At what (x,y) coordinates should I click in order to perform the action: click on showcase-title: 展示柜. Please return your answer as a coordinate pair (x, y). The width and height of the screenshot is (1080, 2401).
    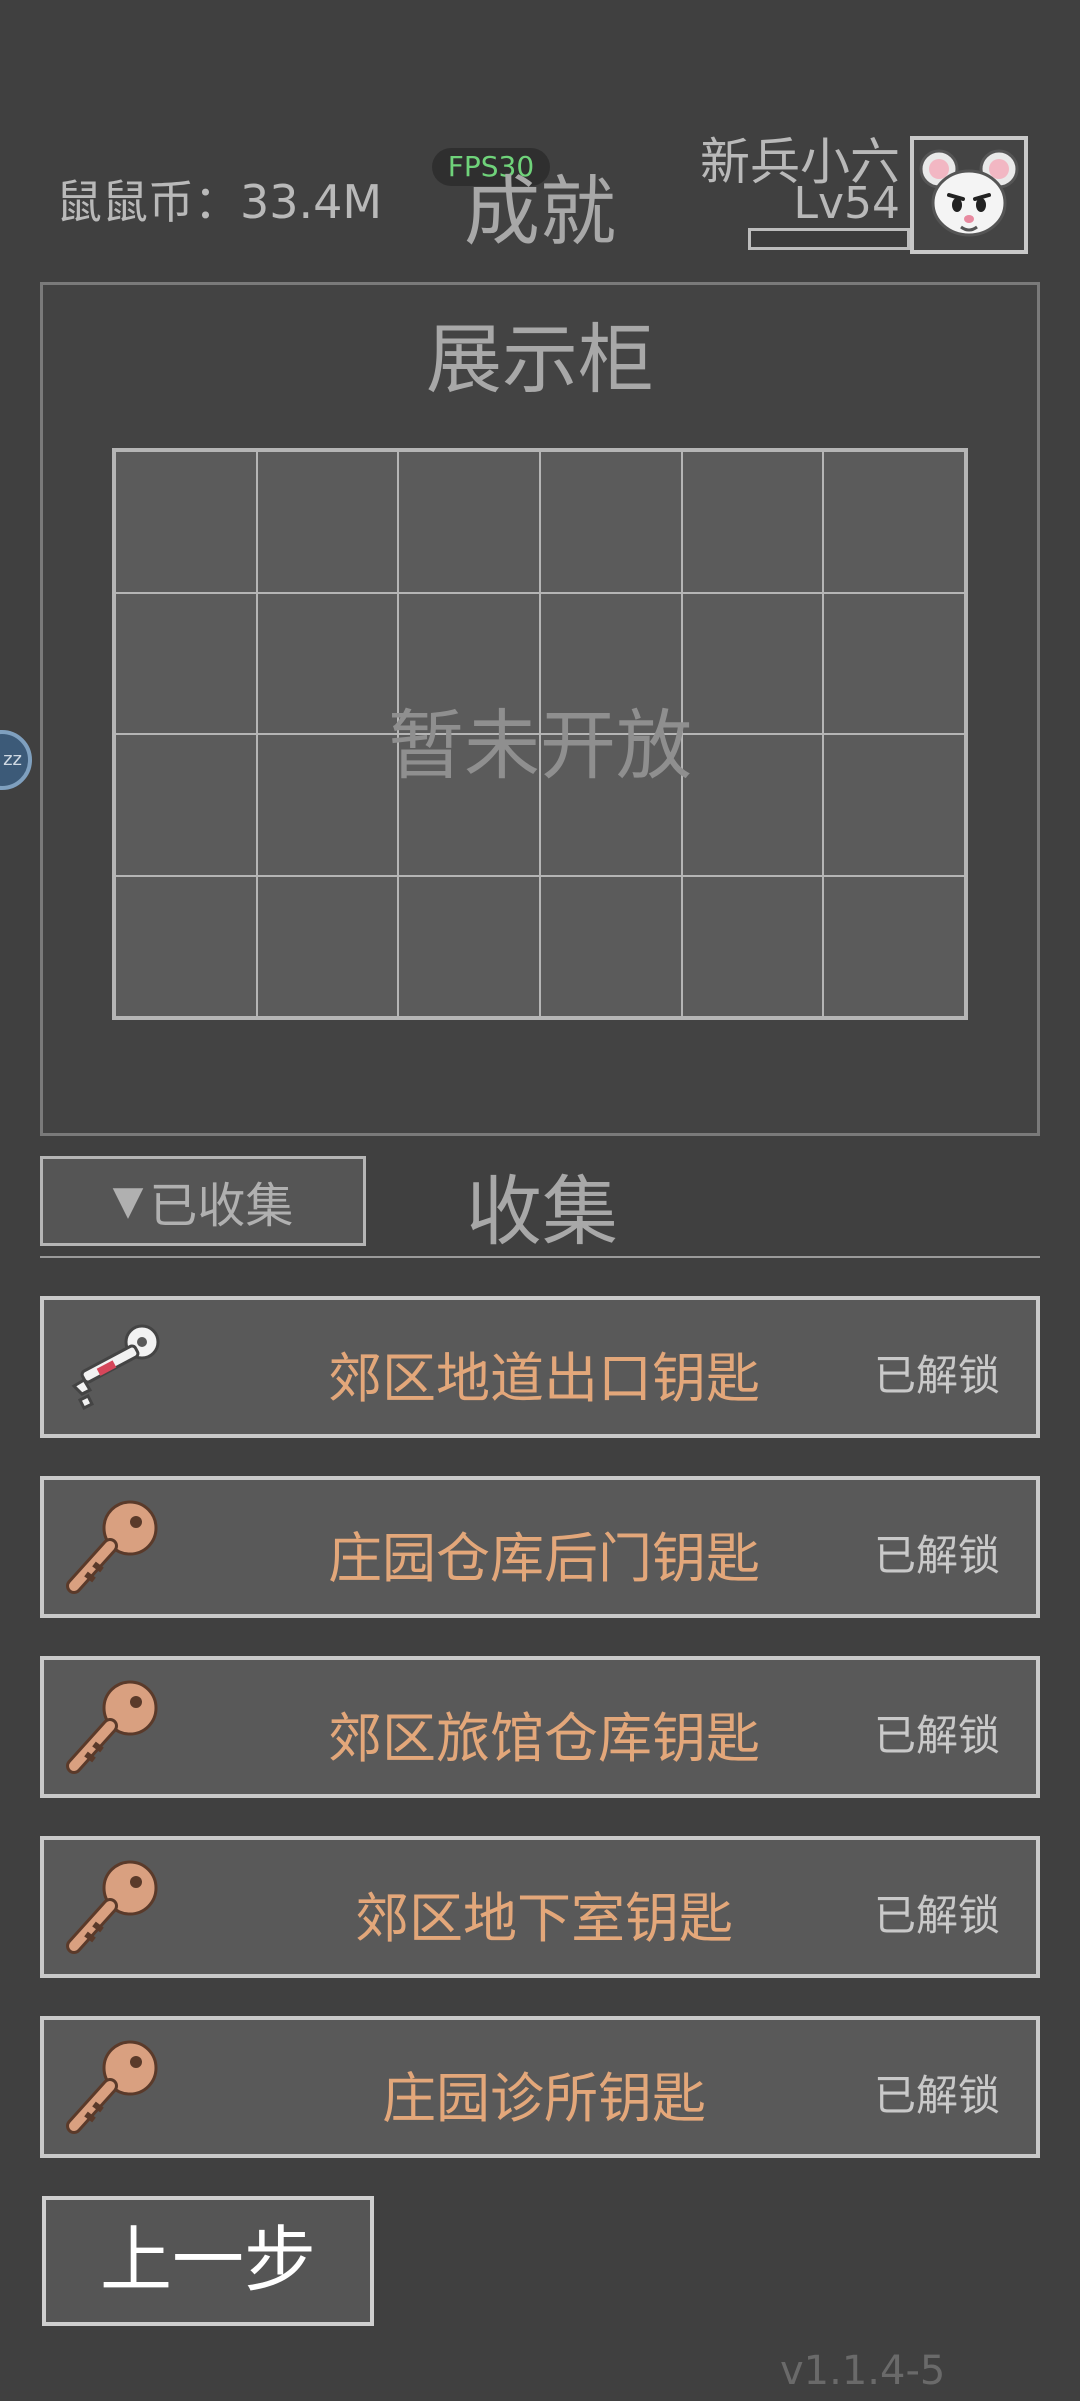
    Looking at the image, I should click on (540, 359).